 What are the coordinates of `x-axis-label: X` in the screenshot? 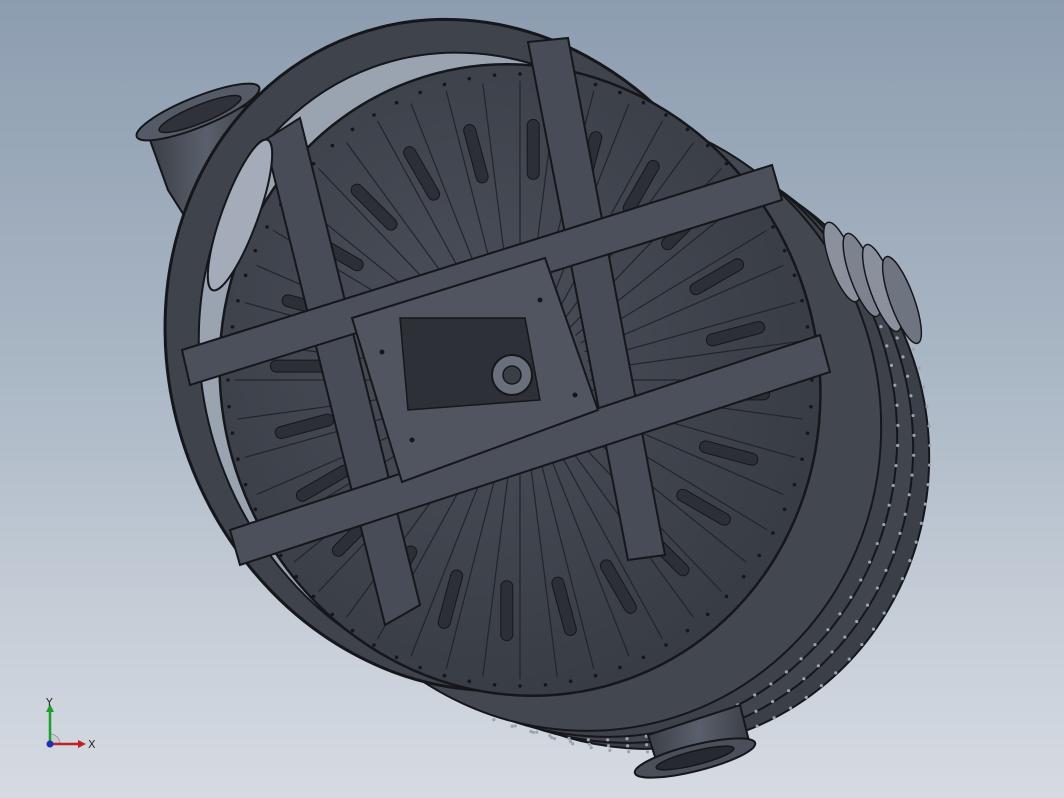 It's located at (92, 744).